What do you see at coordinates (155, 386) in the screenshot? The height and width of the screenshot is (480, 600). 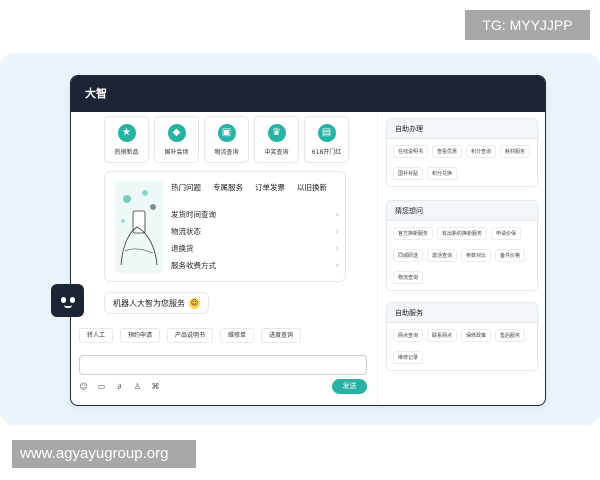 I see `translate-icon: ⌘` at bounding box center [155, 386].